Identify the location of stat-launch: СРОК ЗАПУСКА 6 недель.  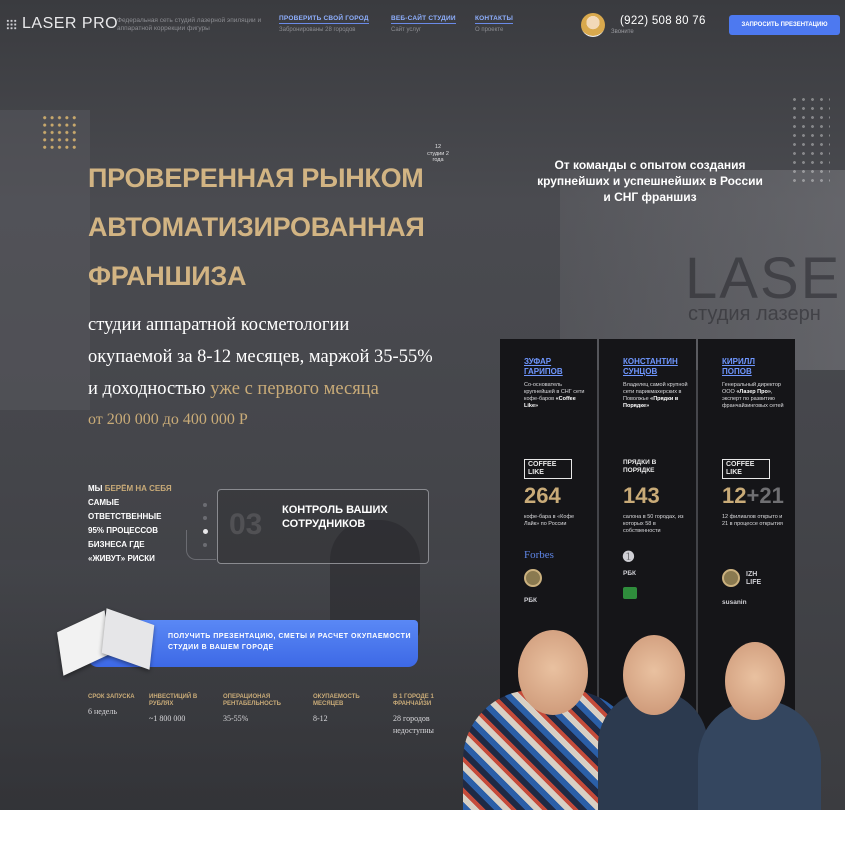
(113, 706).